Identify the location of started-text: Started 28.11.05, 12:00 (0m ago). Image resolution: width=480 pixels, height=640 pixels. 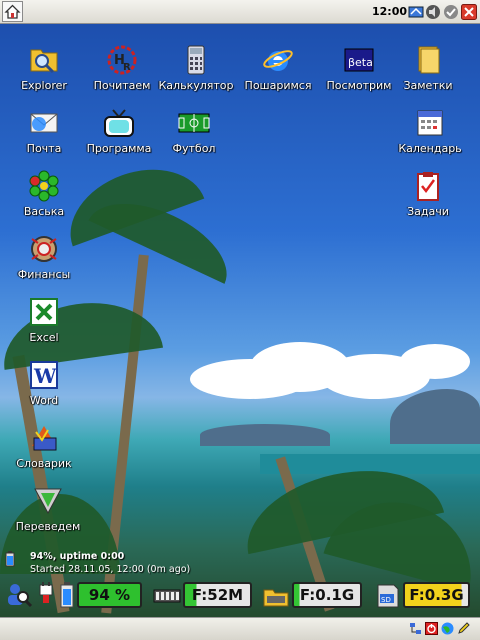
(110, 569).